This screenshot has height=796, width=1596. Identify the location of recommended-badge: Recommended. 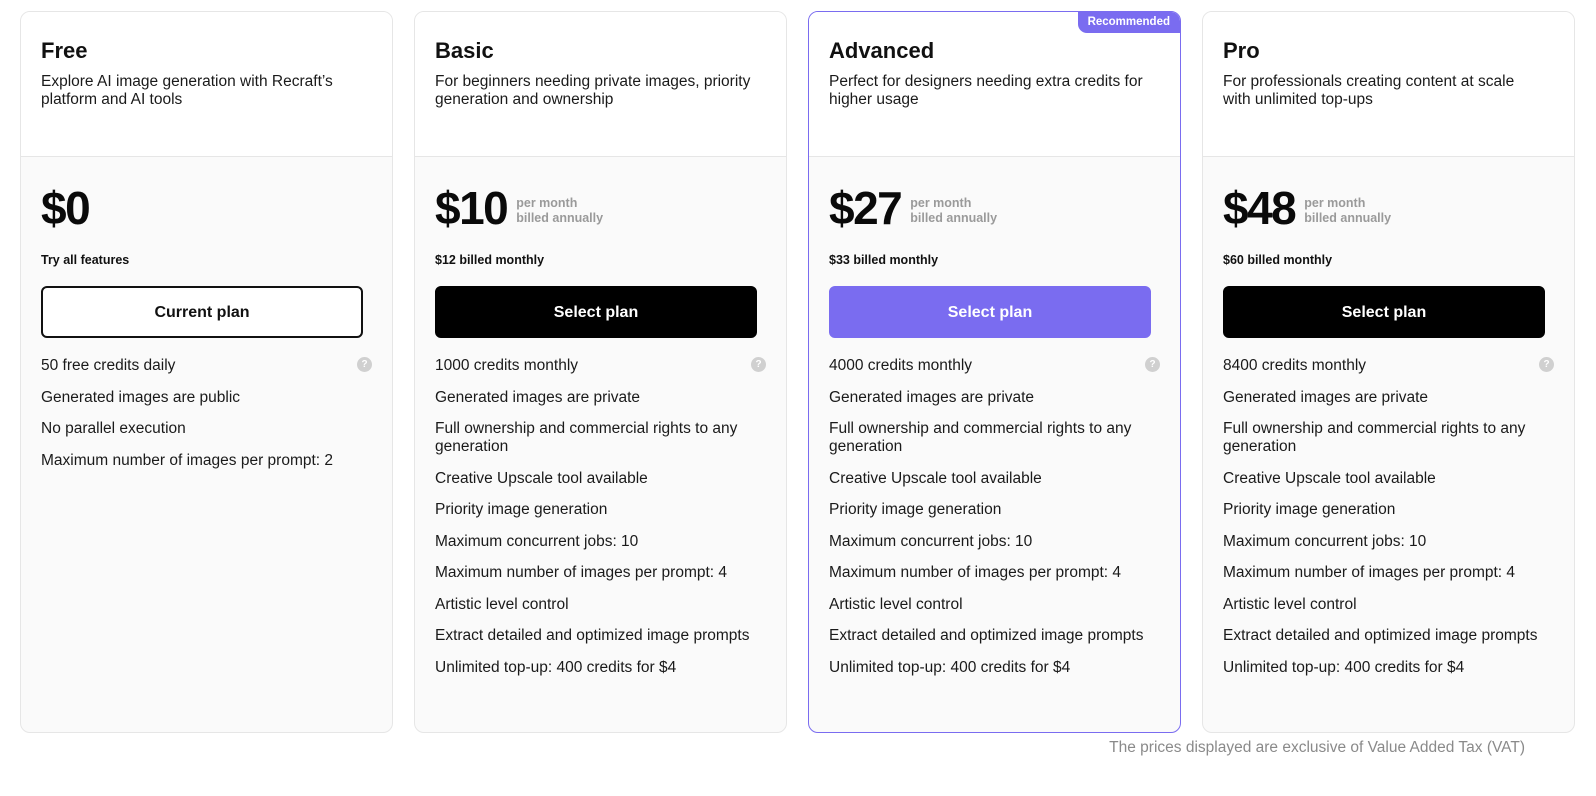
(1128, 22).